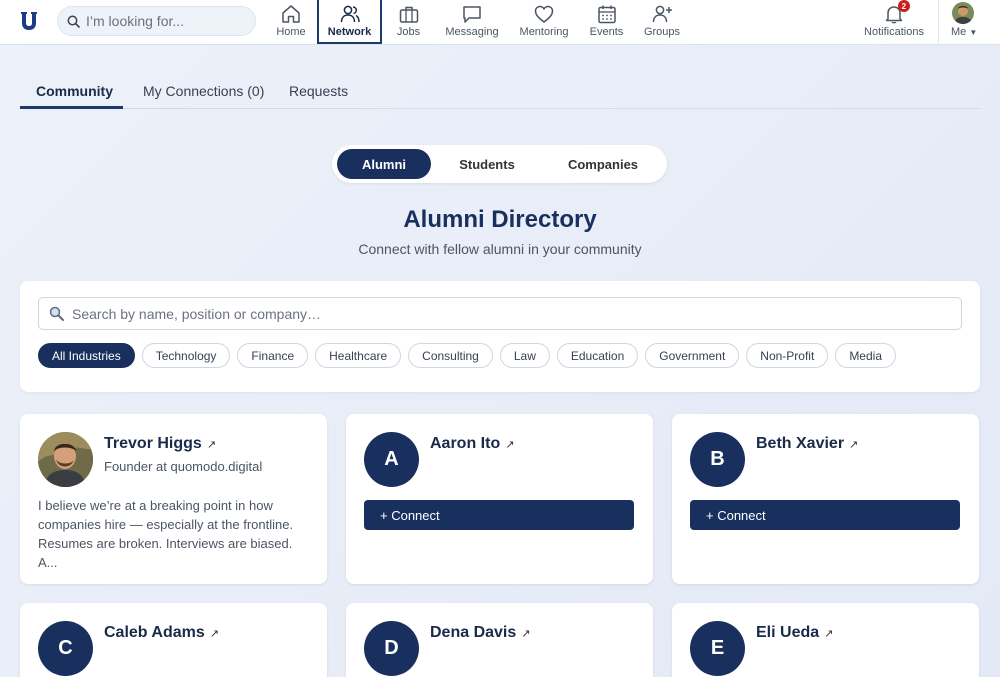  Describe the element at coordinates (349, 32) in the screenshot. I see `nav-network-label: Network` at that location.